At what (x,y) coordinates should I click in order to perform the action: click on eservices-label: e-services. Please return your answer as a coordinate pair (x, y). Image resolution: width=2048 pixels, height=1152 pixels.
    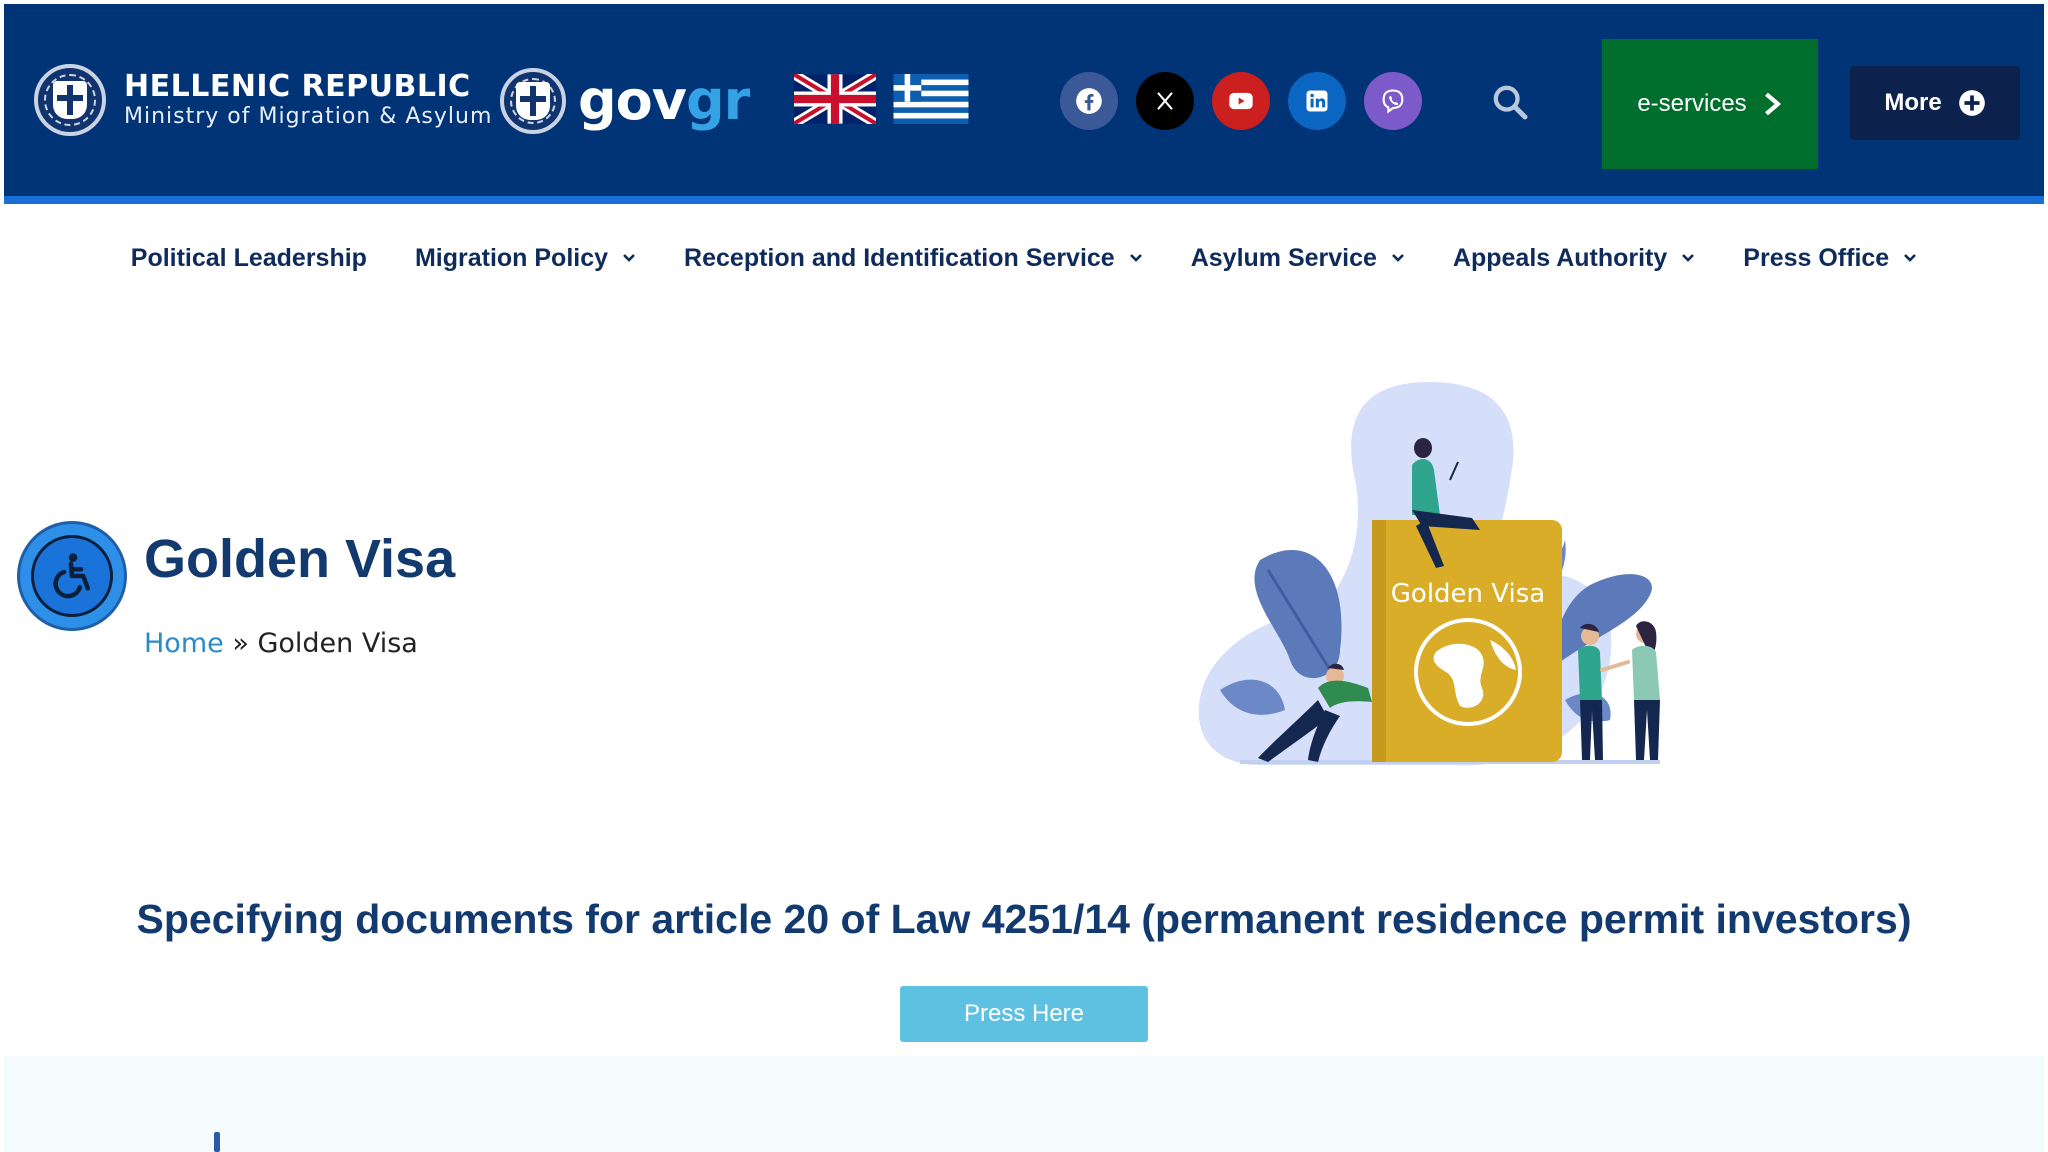
    Looking at the image, I should click on (1692, 103).